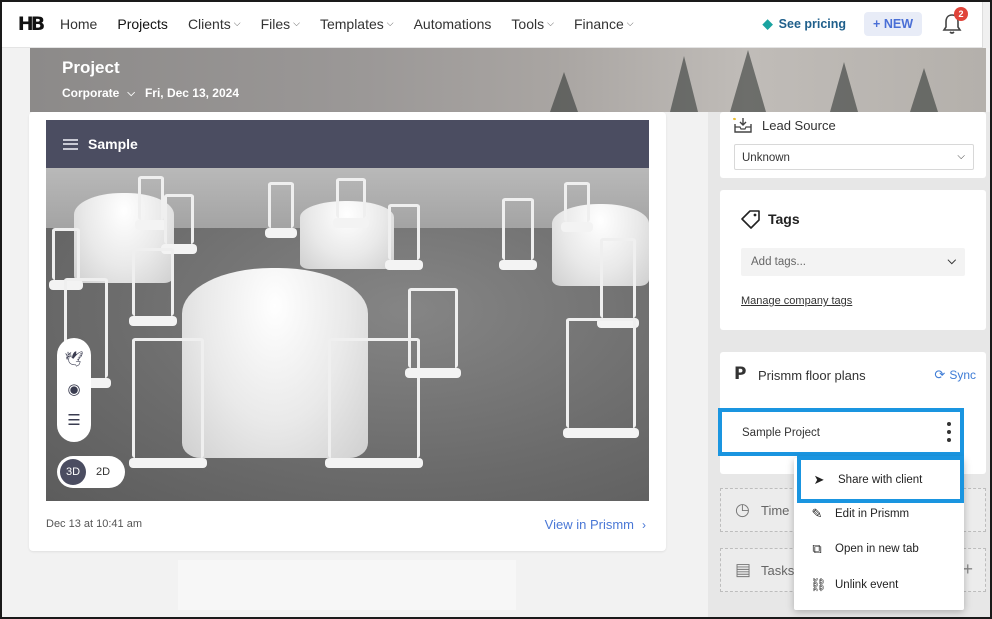  Describe the element at coordinates (767, 23) in the screenshot. I see `diamond-icon: ◆` at that location.